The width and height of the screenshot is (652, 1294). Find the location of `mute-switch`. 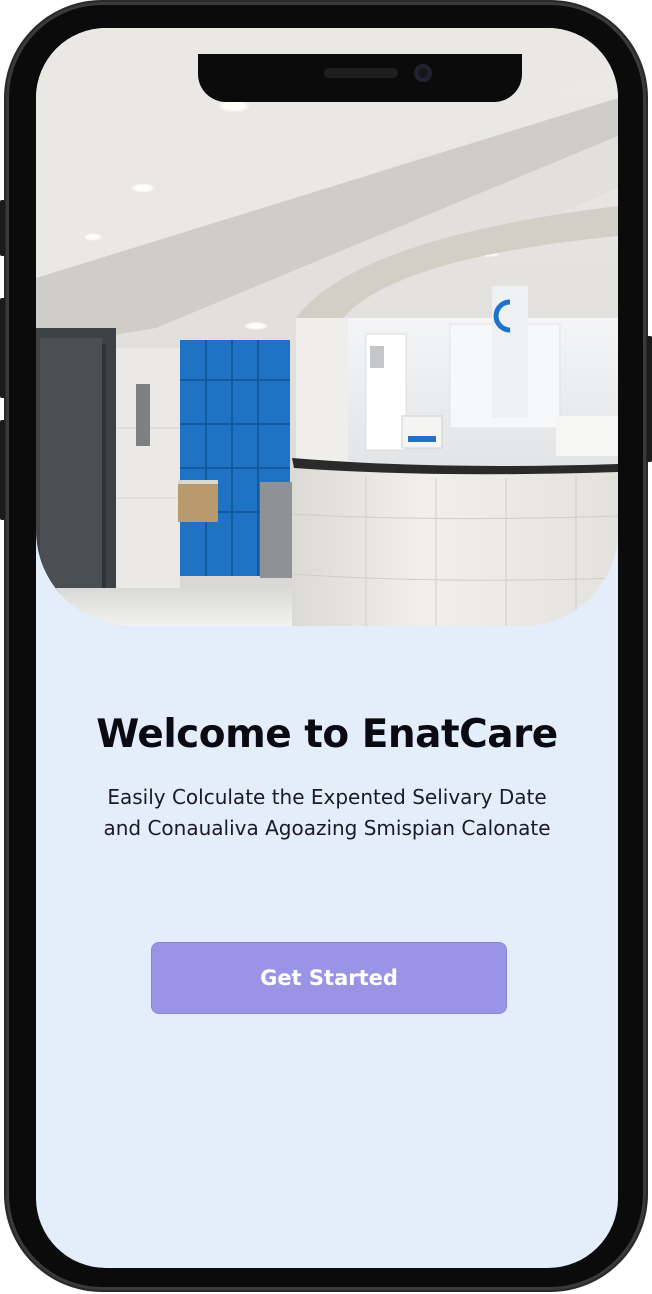

mute-switch is located at coordinates (2, 228).